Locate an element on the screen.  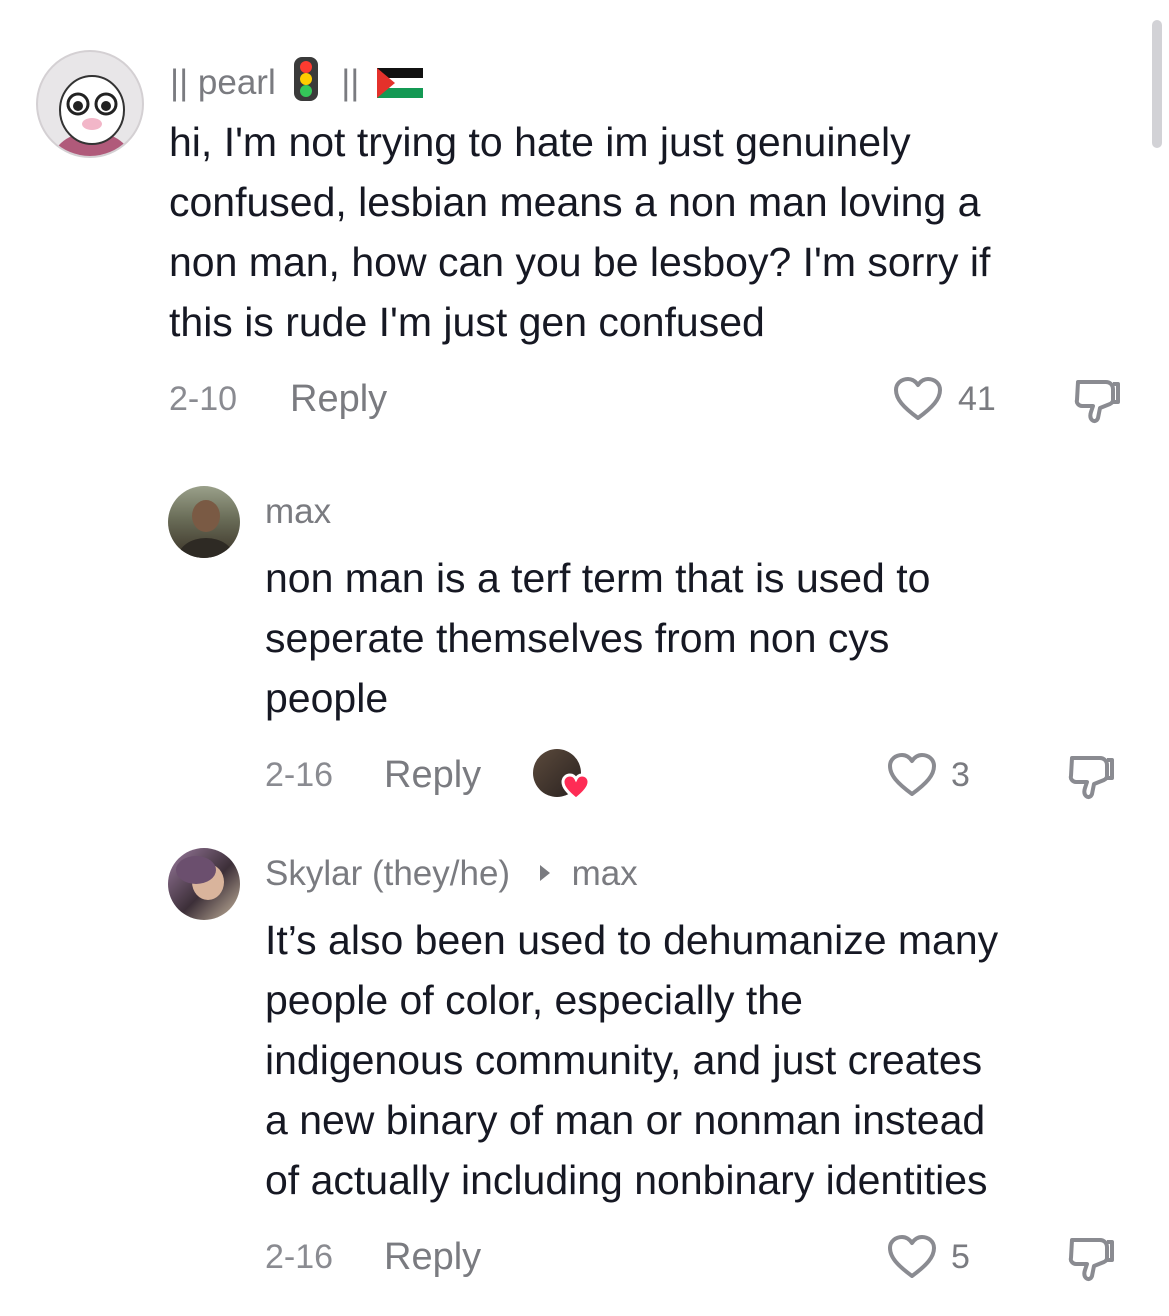
avatar-drawing-icon is located at coordinates (92, 115).